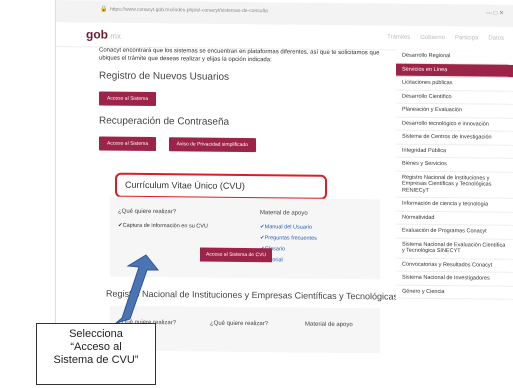  Describe the element at coordinates (454, 265) in the screenshot. I see `sidebar-item: Convocatorias y Resultados Conacyt` at that location.